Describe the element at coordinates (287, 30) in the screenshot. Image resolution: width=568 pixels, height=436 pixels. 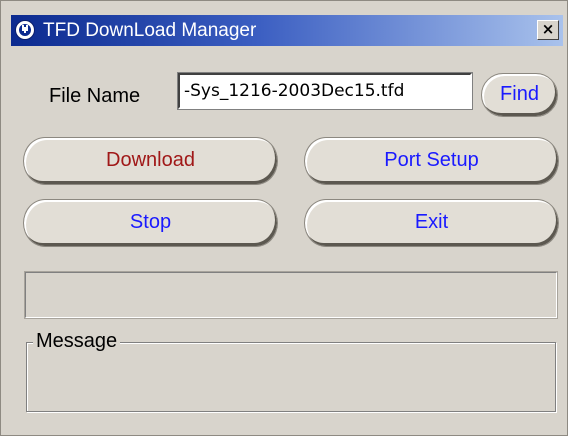
I see `title-bar: TFD DownLoad Manager ×` at that location.